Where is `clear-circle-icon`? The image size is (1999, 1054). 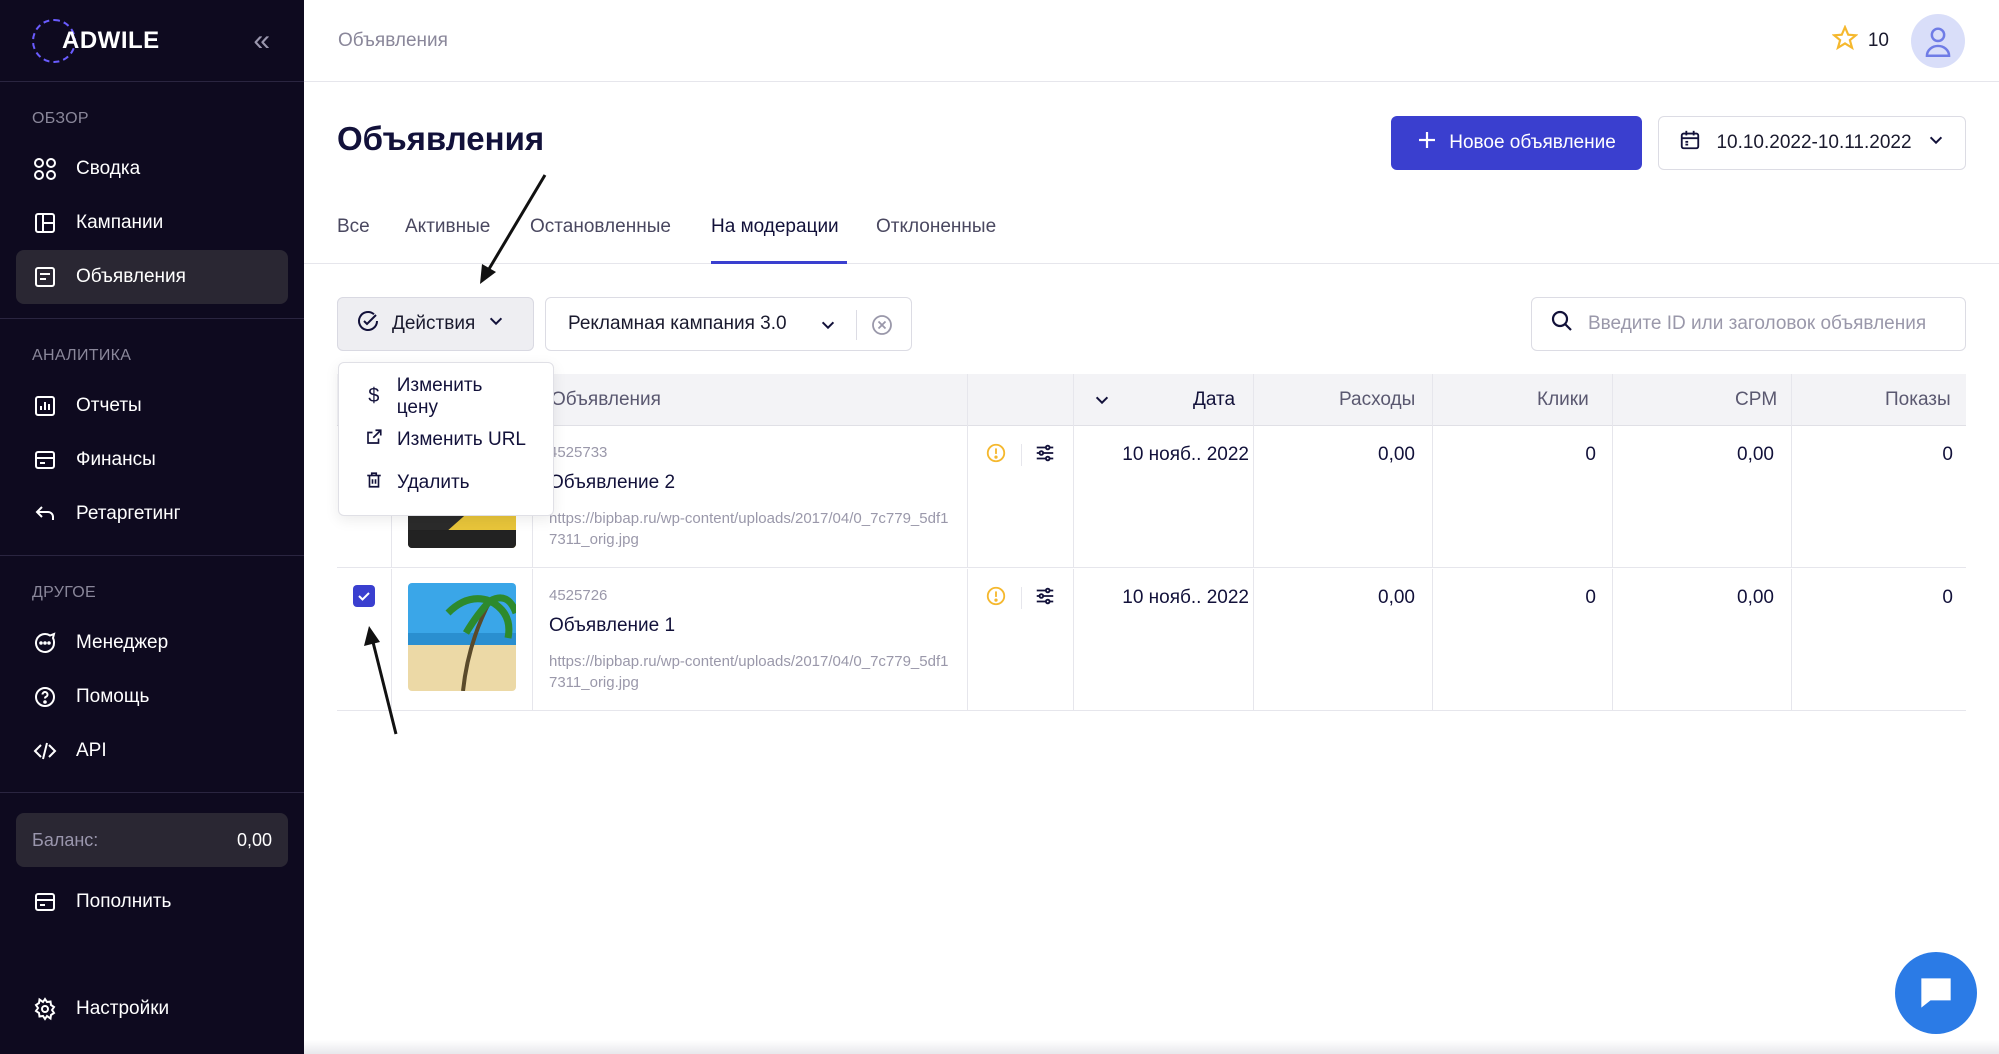
clear-circle-icon is located at coordinates (882, 328).